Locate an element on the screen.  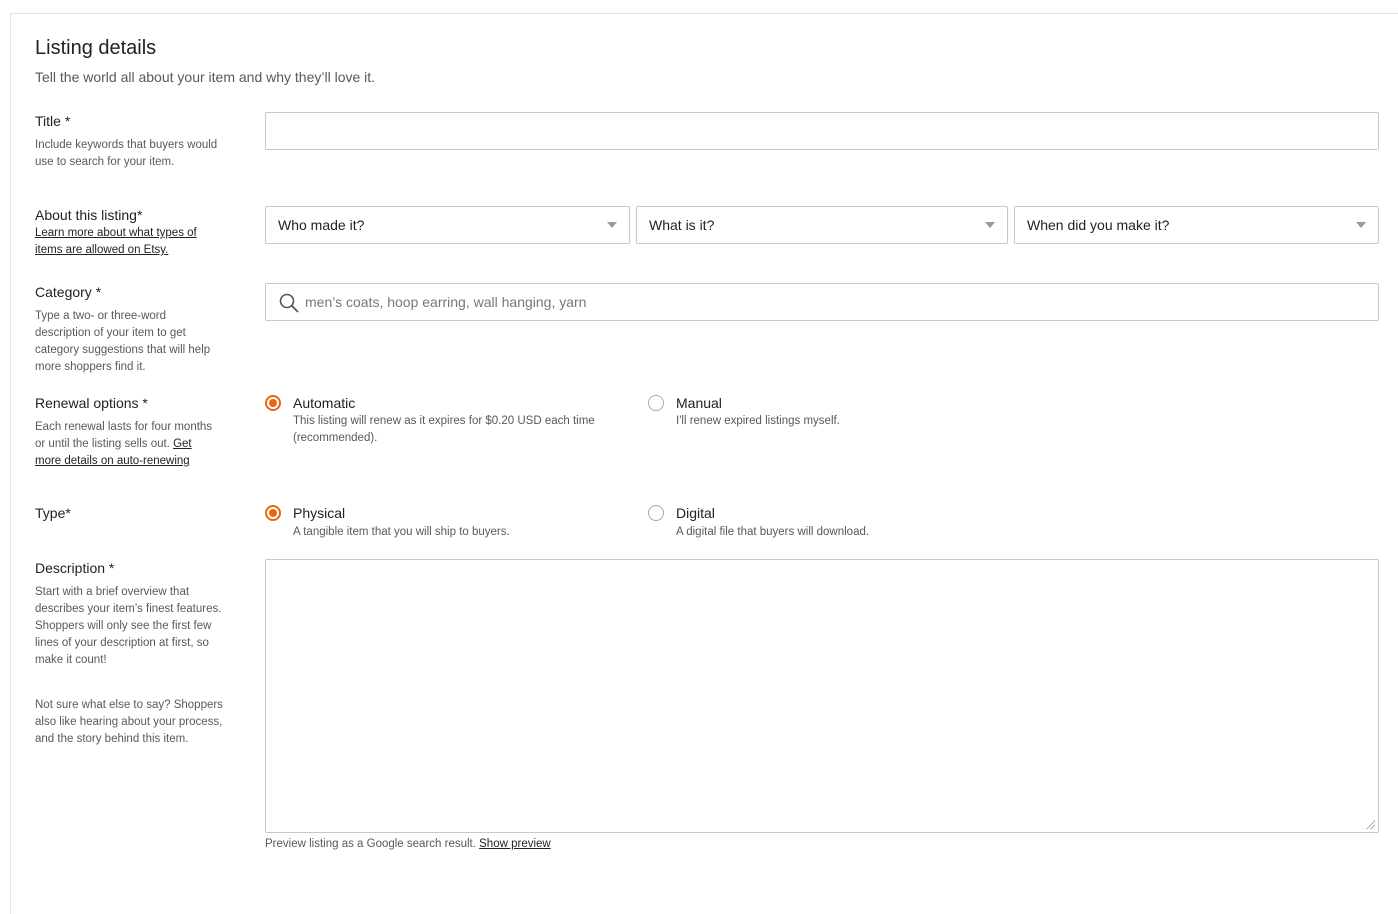
renewal-manual-title: Manual is located at coordinates (699, 403).